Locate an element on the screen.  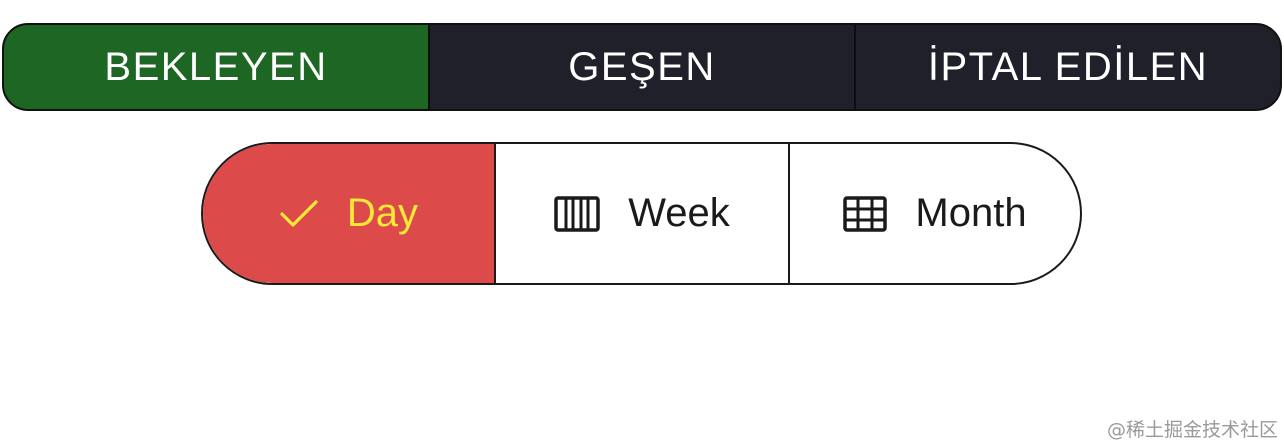
tab-gesen: GEŞEN is located at coordinates (643, 67).